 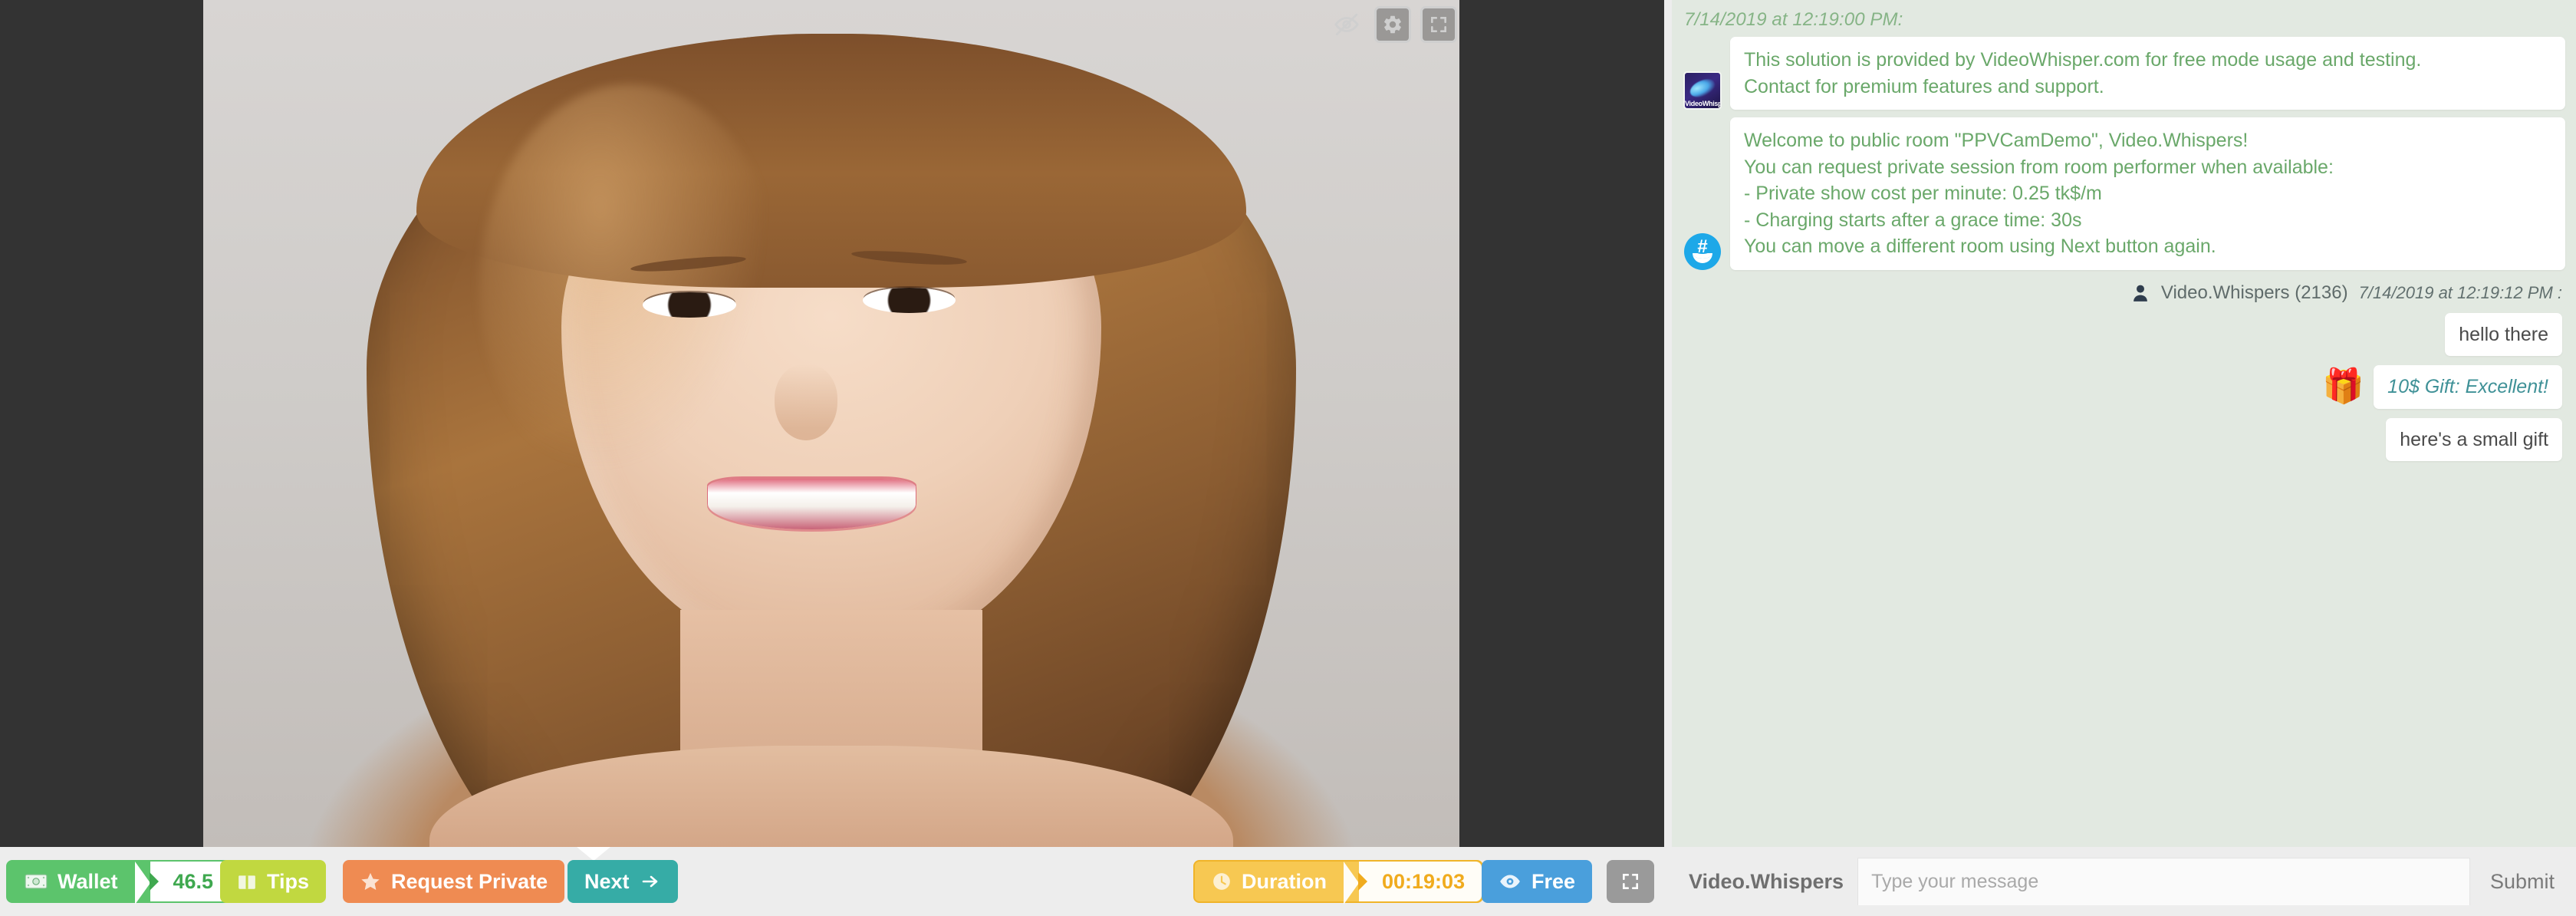 I want to click on star-icon, so click(x=370, y=881).